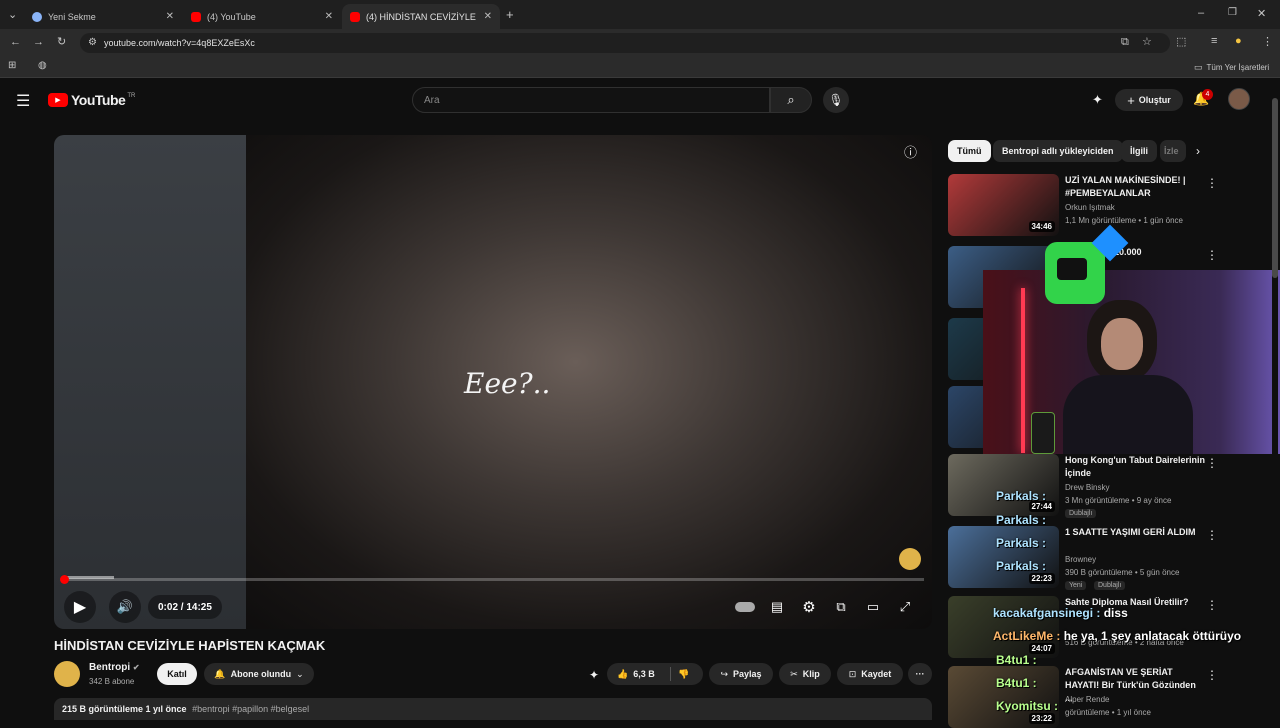  Describe the element at coordinates (1267, 41) in the screenshot. I see `chrome-menu-icon: ⋮` at that location.